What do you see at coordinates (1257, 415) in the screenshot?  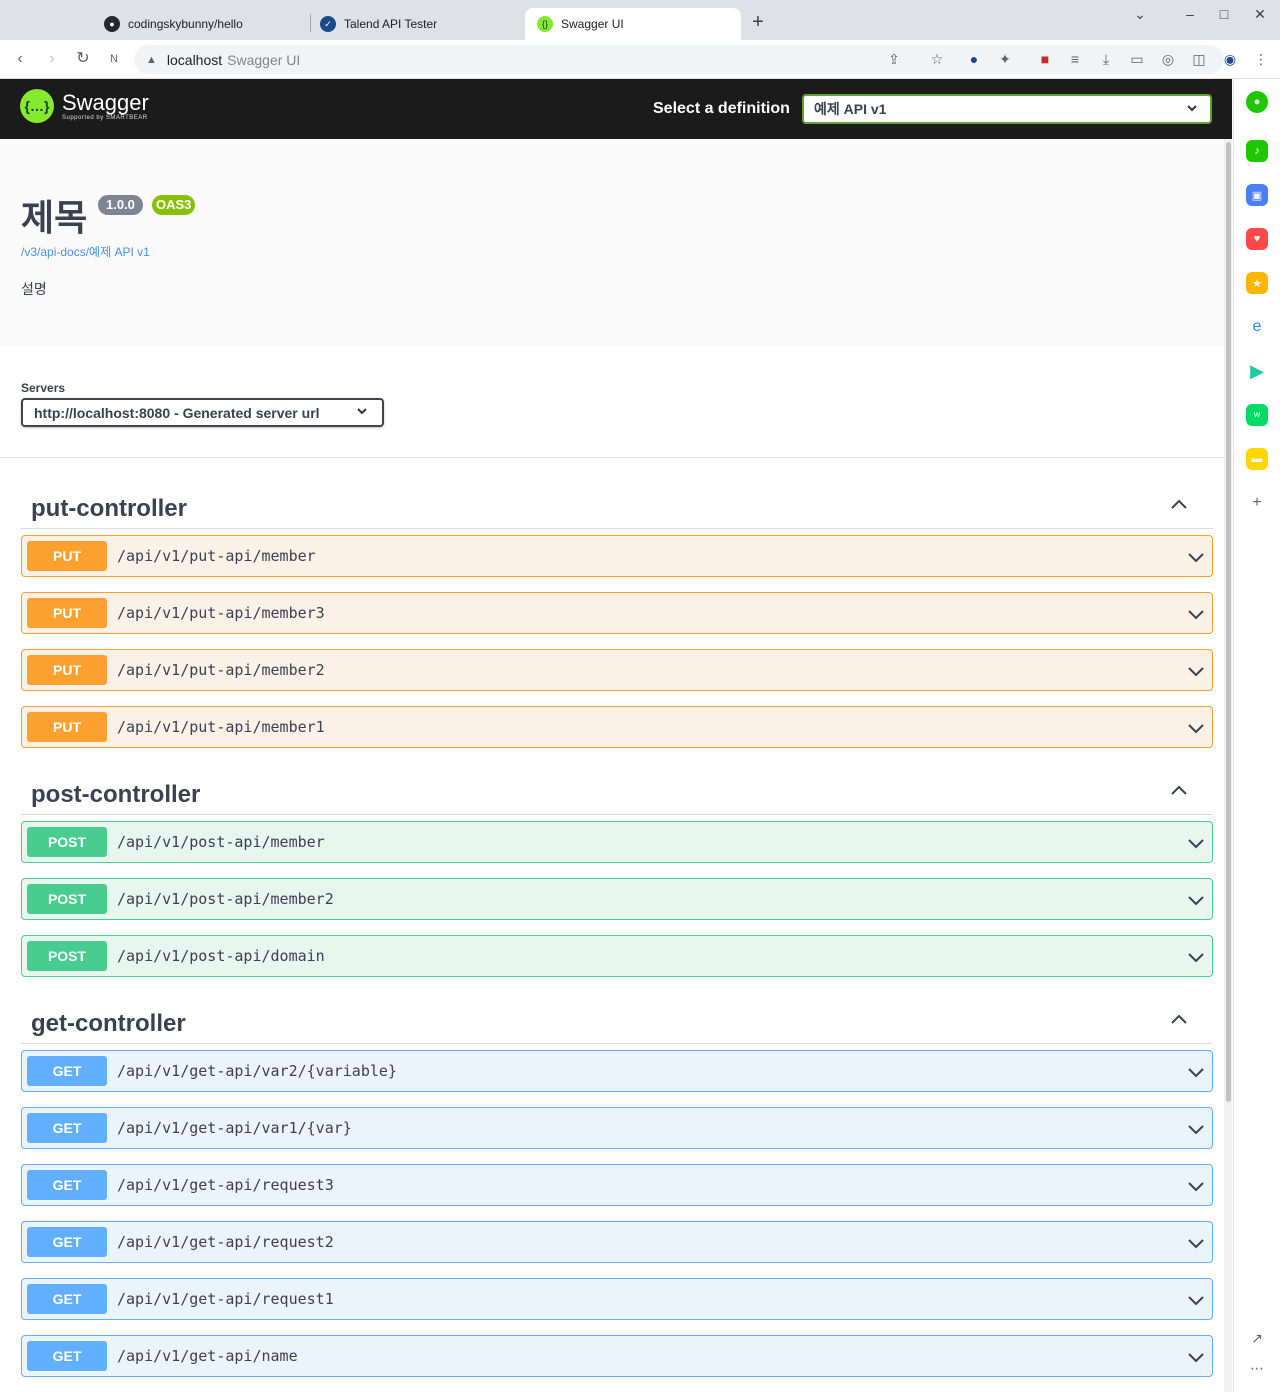 I see `webtoon-icon: W` at bounding box center [1257, 415].